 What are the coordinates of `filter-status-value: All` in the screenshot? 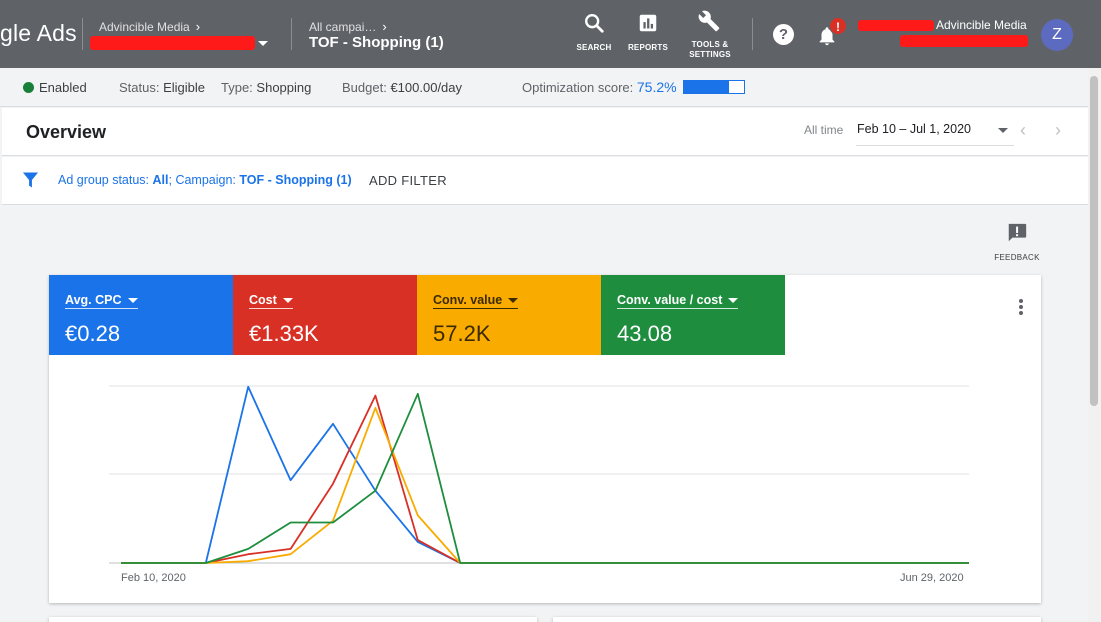 It's located at (160, 180).